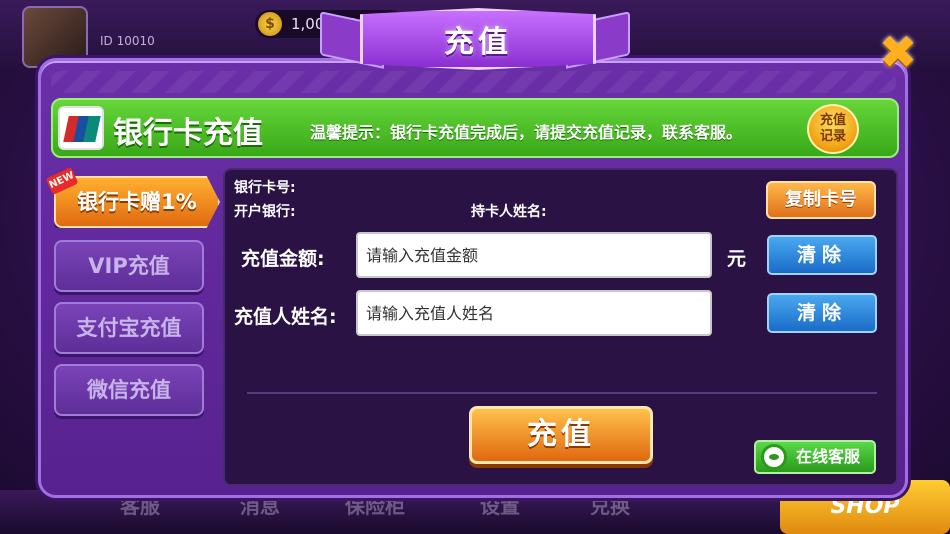  I want to click on tab-alipay: 支付宝充值, so click(129, 328).